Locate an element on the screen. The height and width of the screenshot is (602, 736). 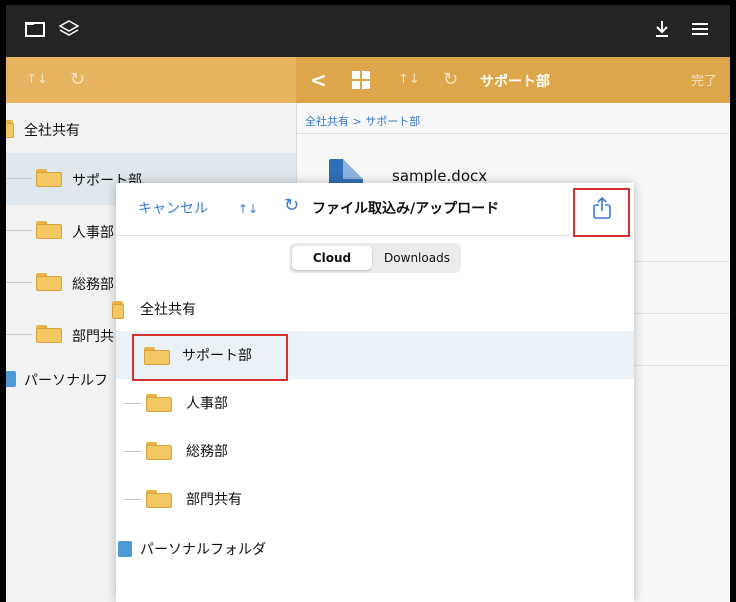
dialog-tree-root: 全社共有 is located at coordinates (373, 309).